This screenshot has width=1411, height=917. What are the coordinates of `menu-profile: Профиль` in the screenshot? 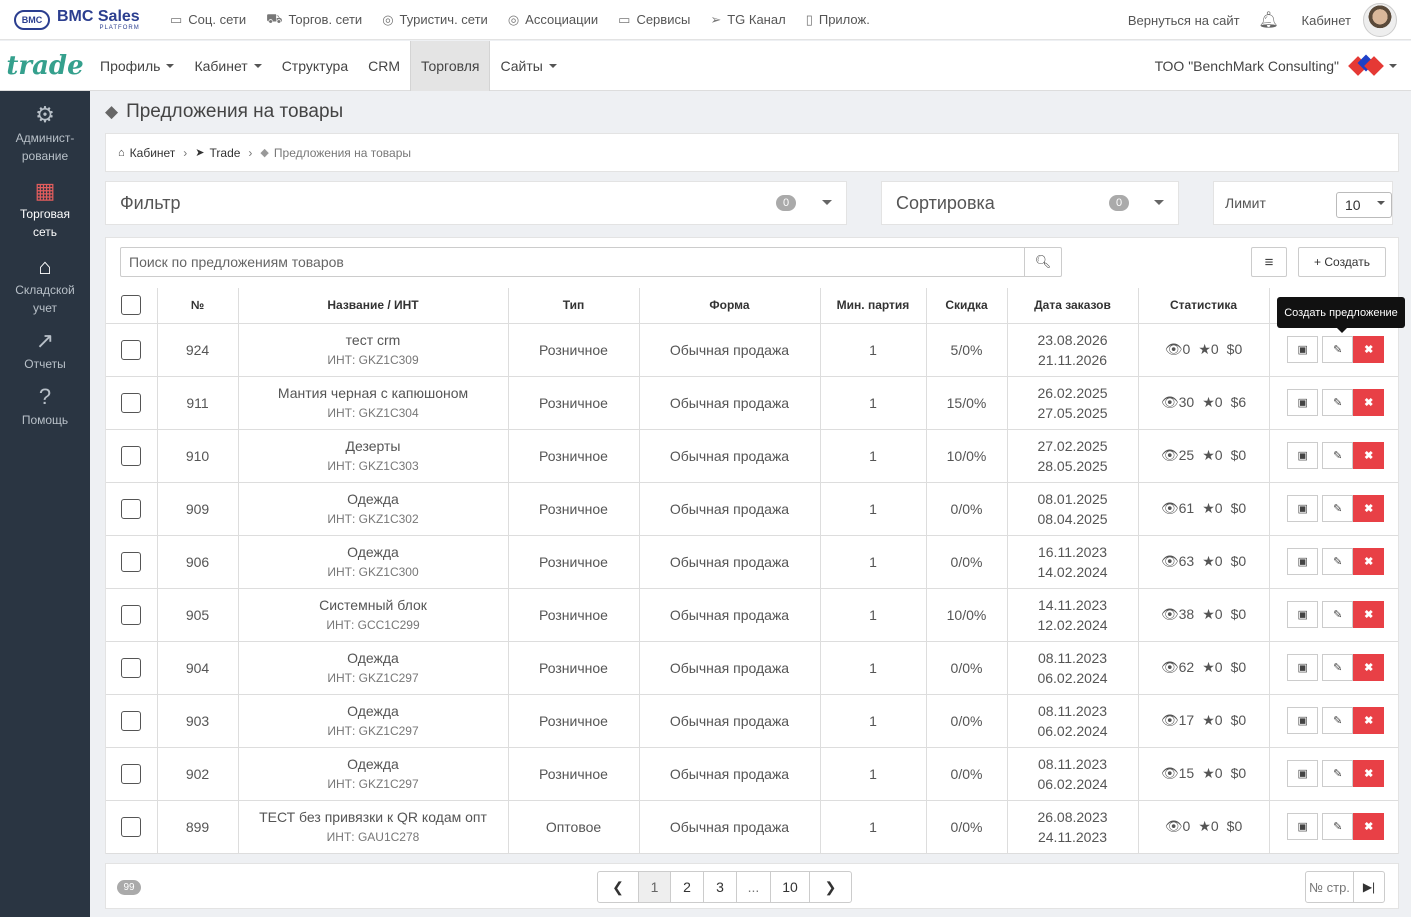 It's located at (137, 66).